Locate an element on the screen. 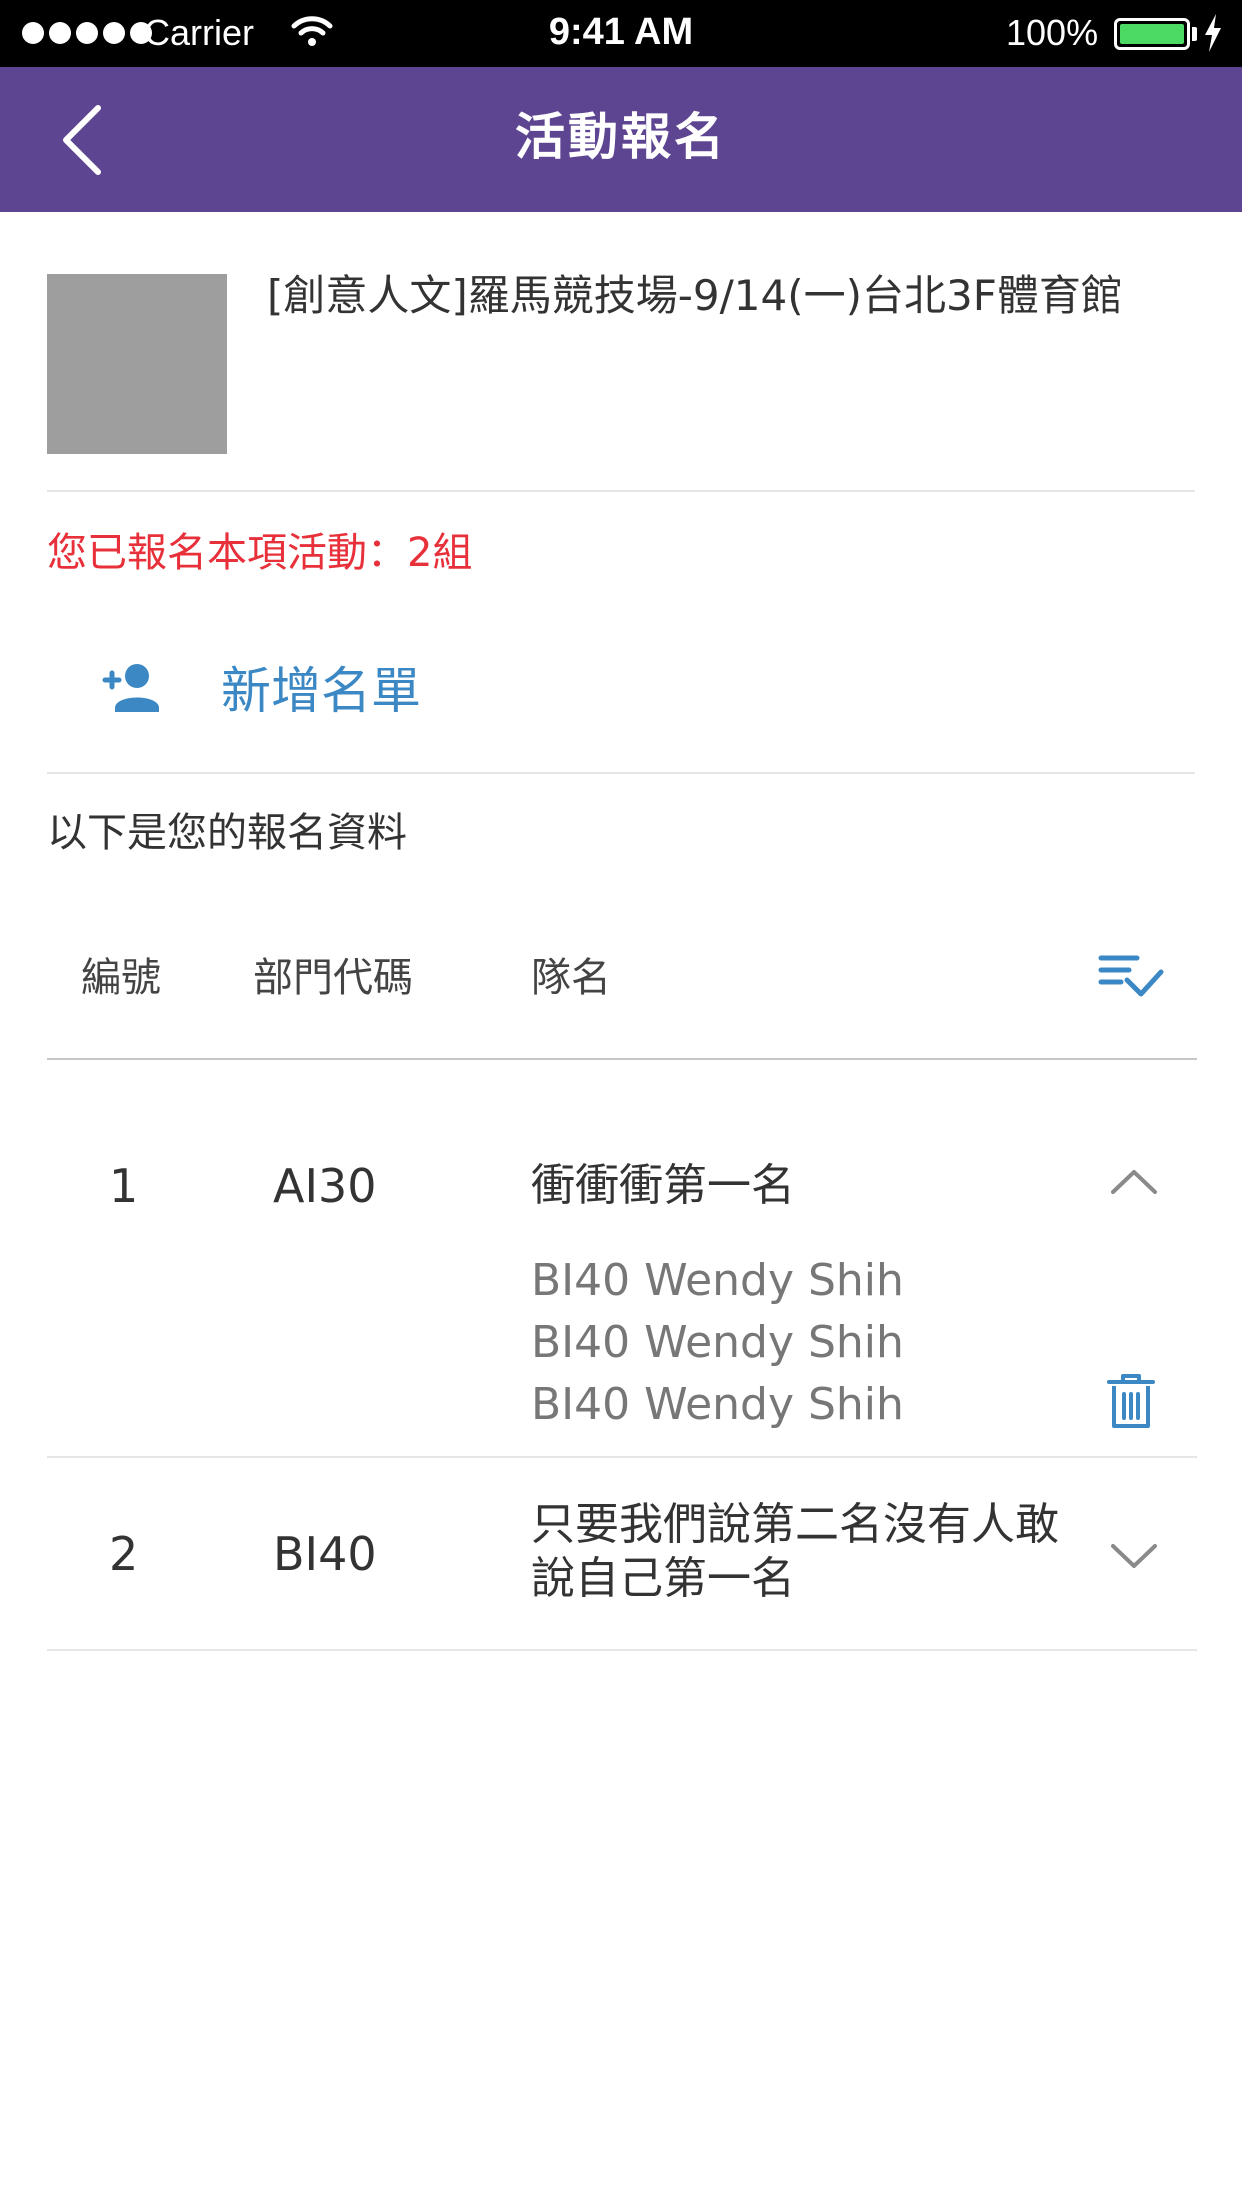 The height and width of the screenshot is (2208, 1242). battery-percent: 100% is located at coordinates (1052, 32).